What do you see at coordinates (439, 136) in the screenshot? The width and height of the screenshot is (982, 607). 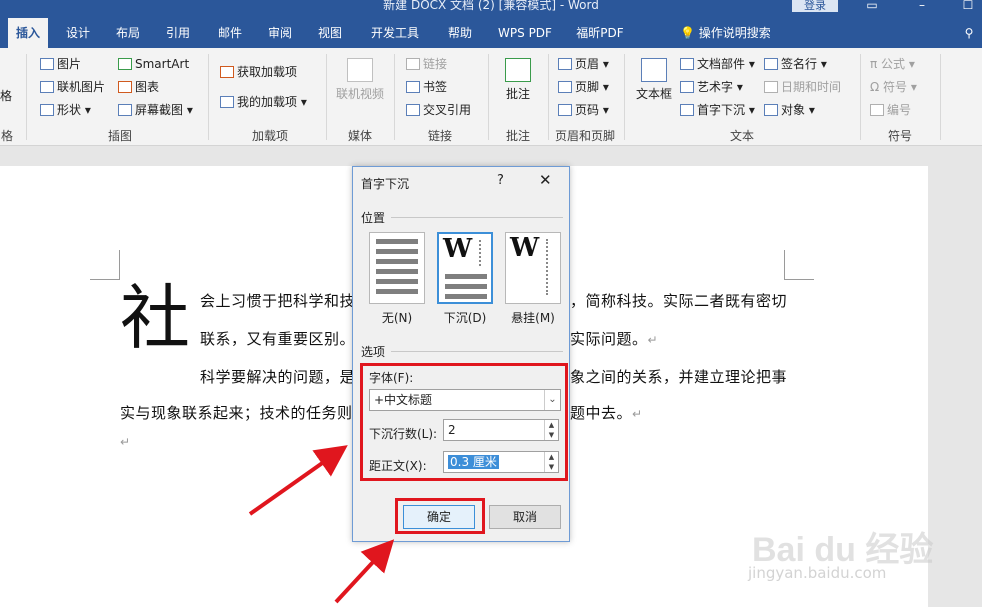 I see `group-label-links: 链接` at bounding box center [439, 136].